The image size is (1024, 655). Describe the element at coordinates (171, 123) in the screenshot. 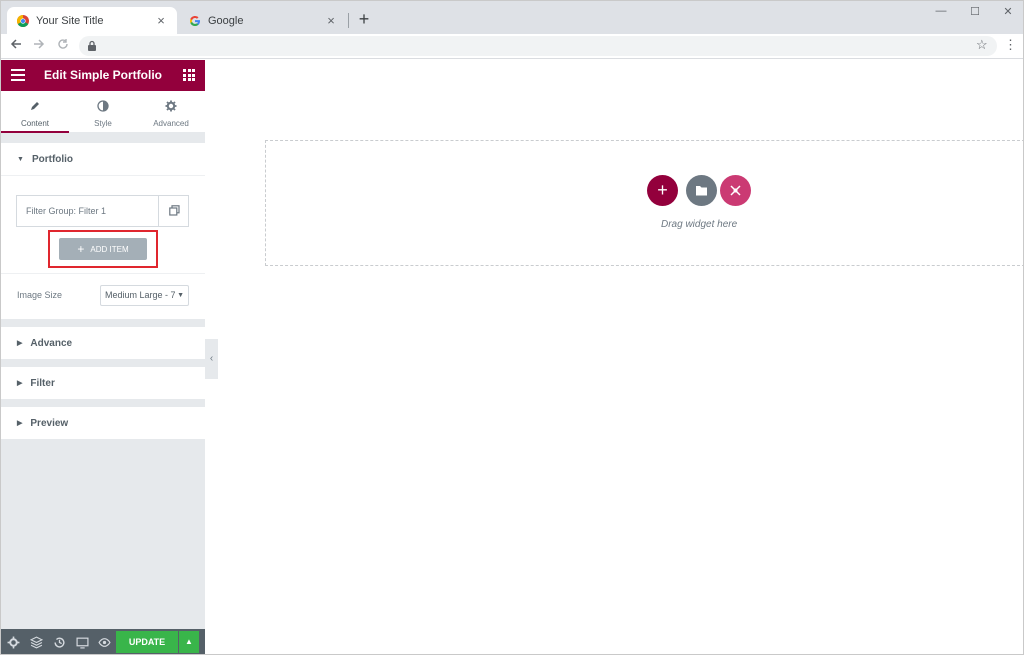

I see `tab-advanced-label: Advanced` at that location.